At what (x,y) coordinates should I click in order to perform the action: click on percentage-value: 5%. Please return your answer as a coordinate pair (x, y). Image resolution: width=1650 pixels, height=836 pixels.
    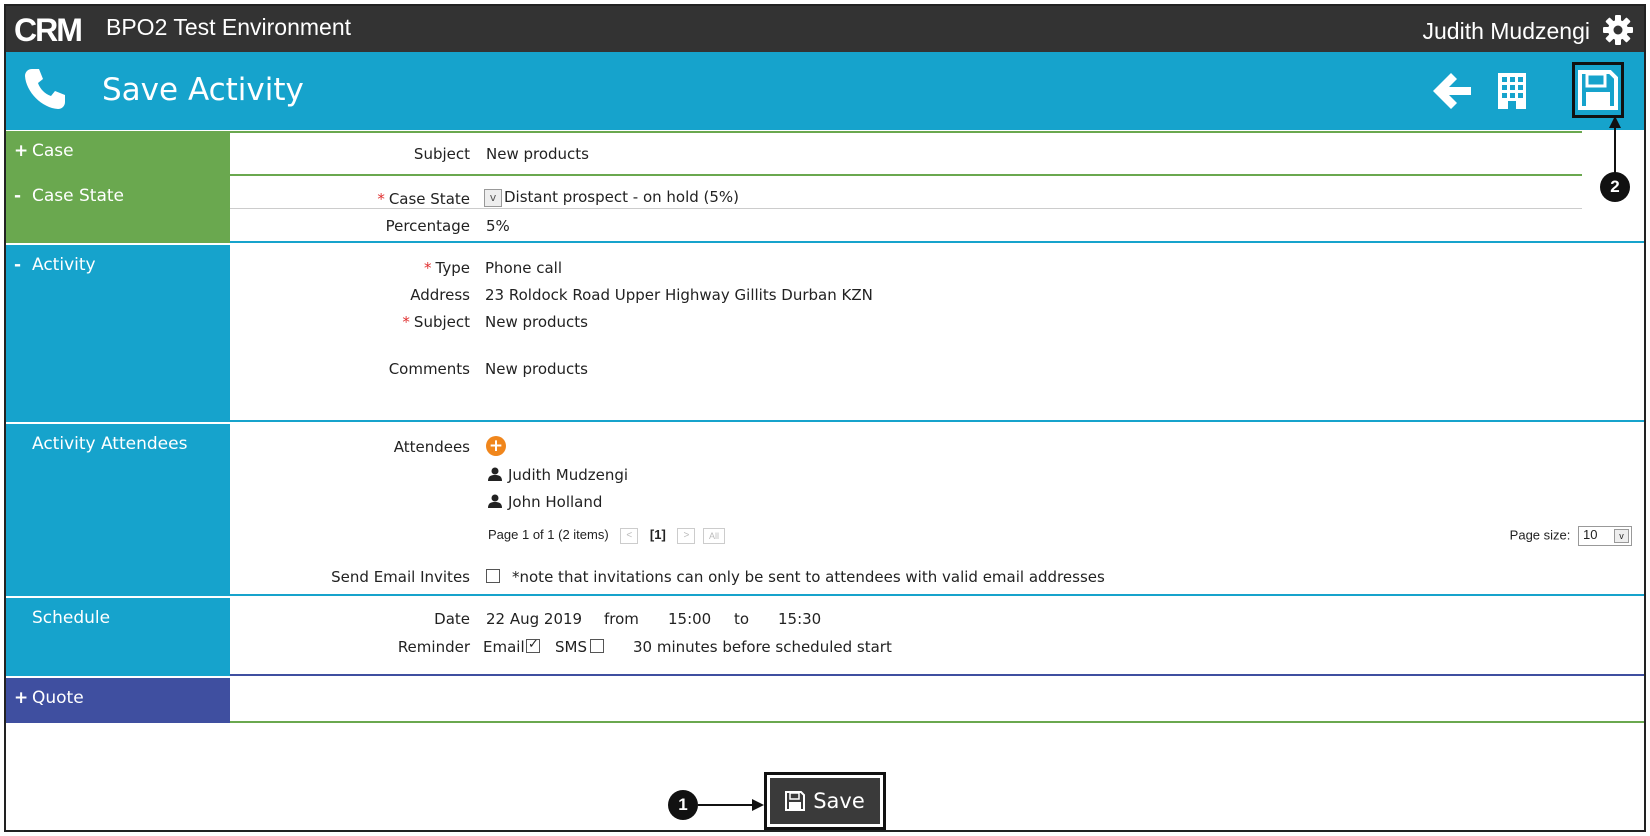
    Looking at the image, I should click on (498, 226).